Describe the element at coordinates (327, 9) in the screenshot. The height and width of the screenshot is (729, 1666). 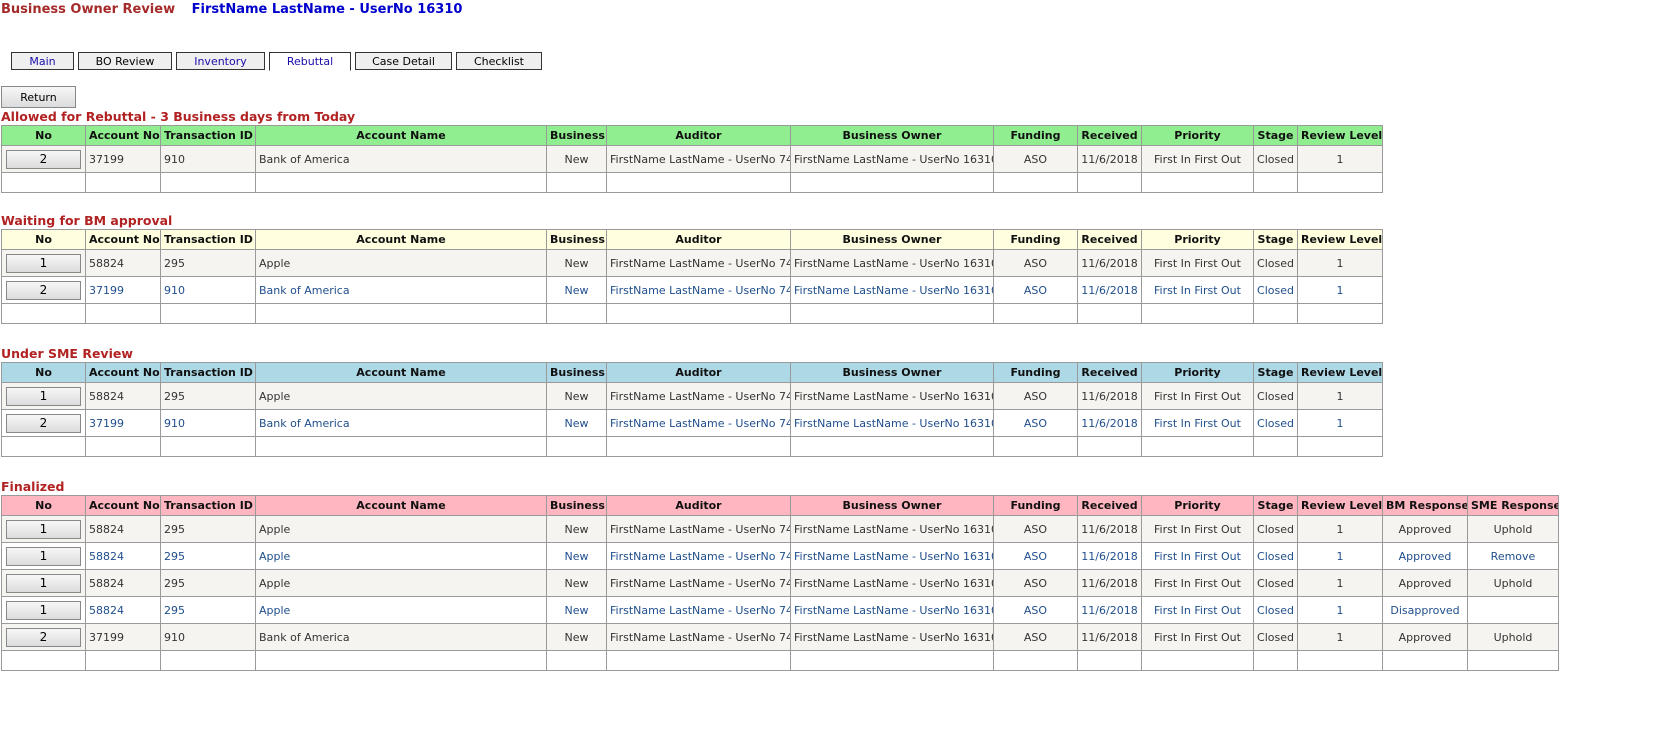
I see `current-user-label: FirstName LastName - UserNo 16310` at that location.